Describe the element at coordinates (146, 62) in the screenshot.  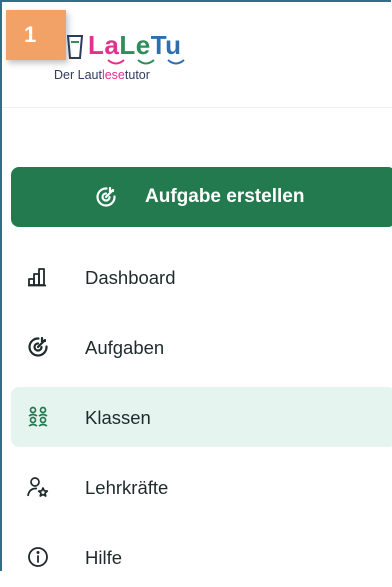
I see `logo-arcs` at that location.